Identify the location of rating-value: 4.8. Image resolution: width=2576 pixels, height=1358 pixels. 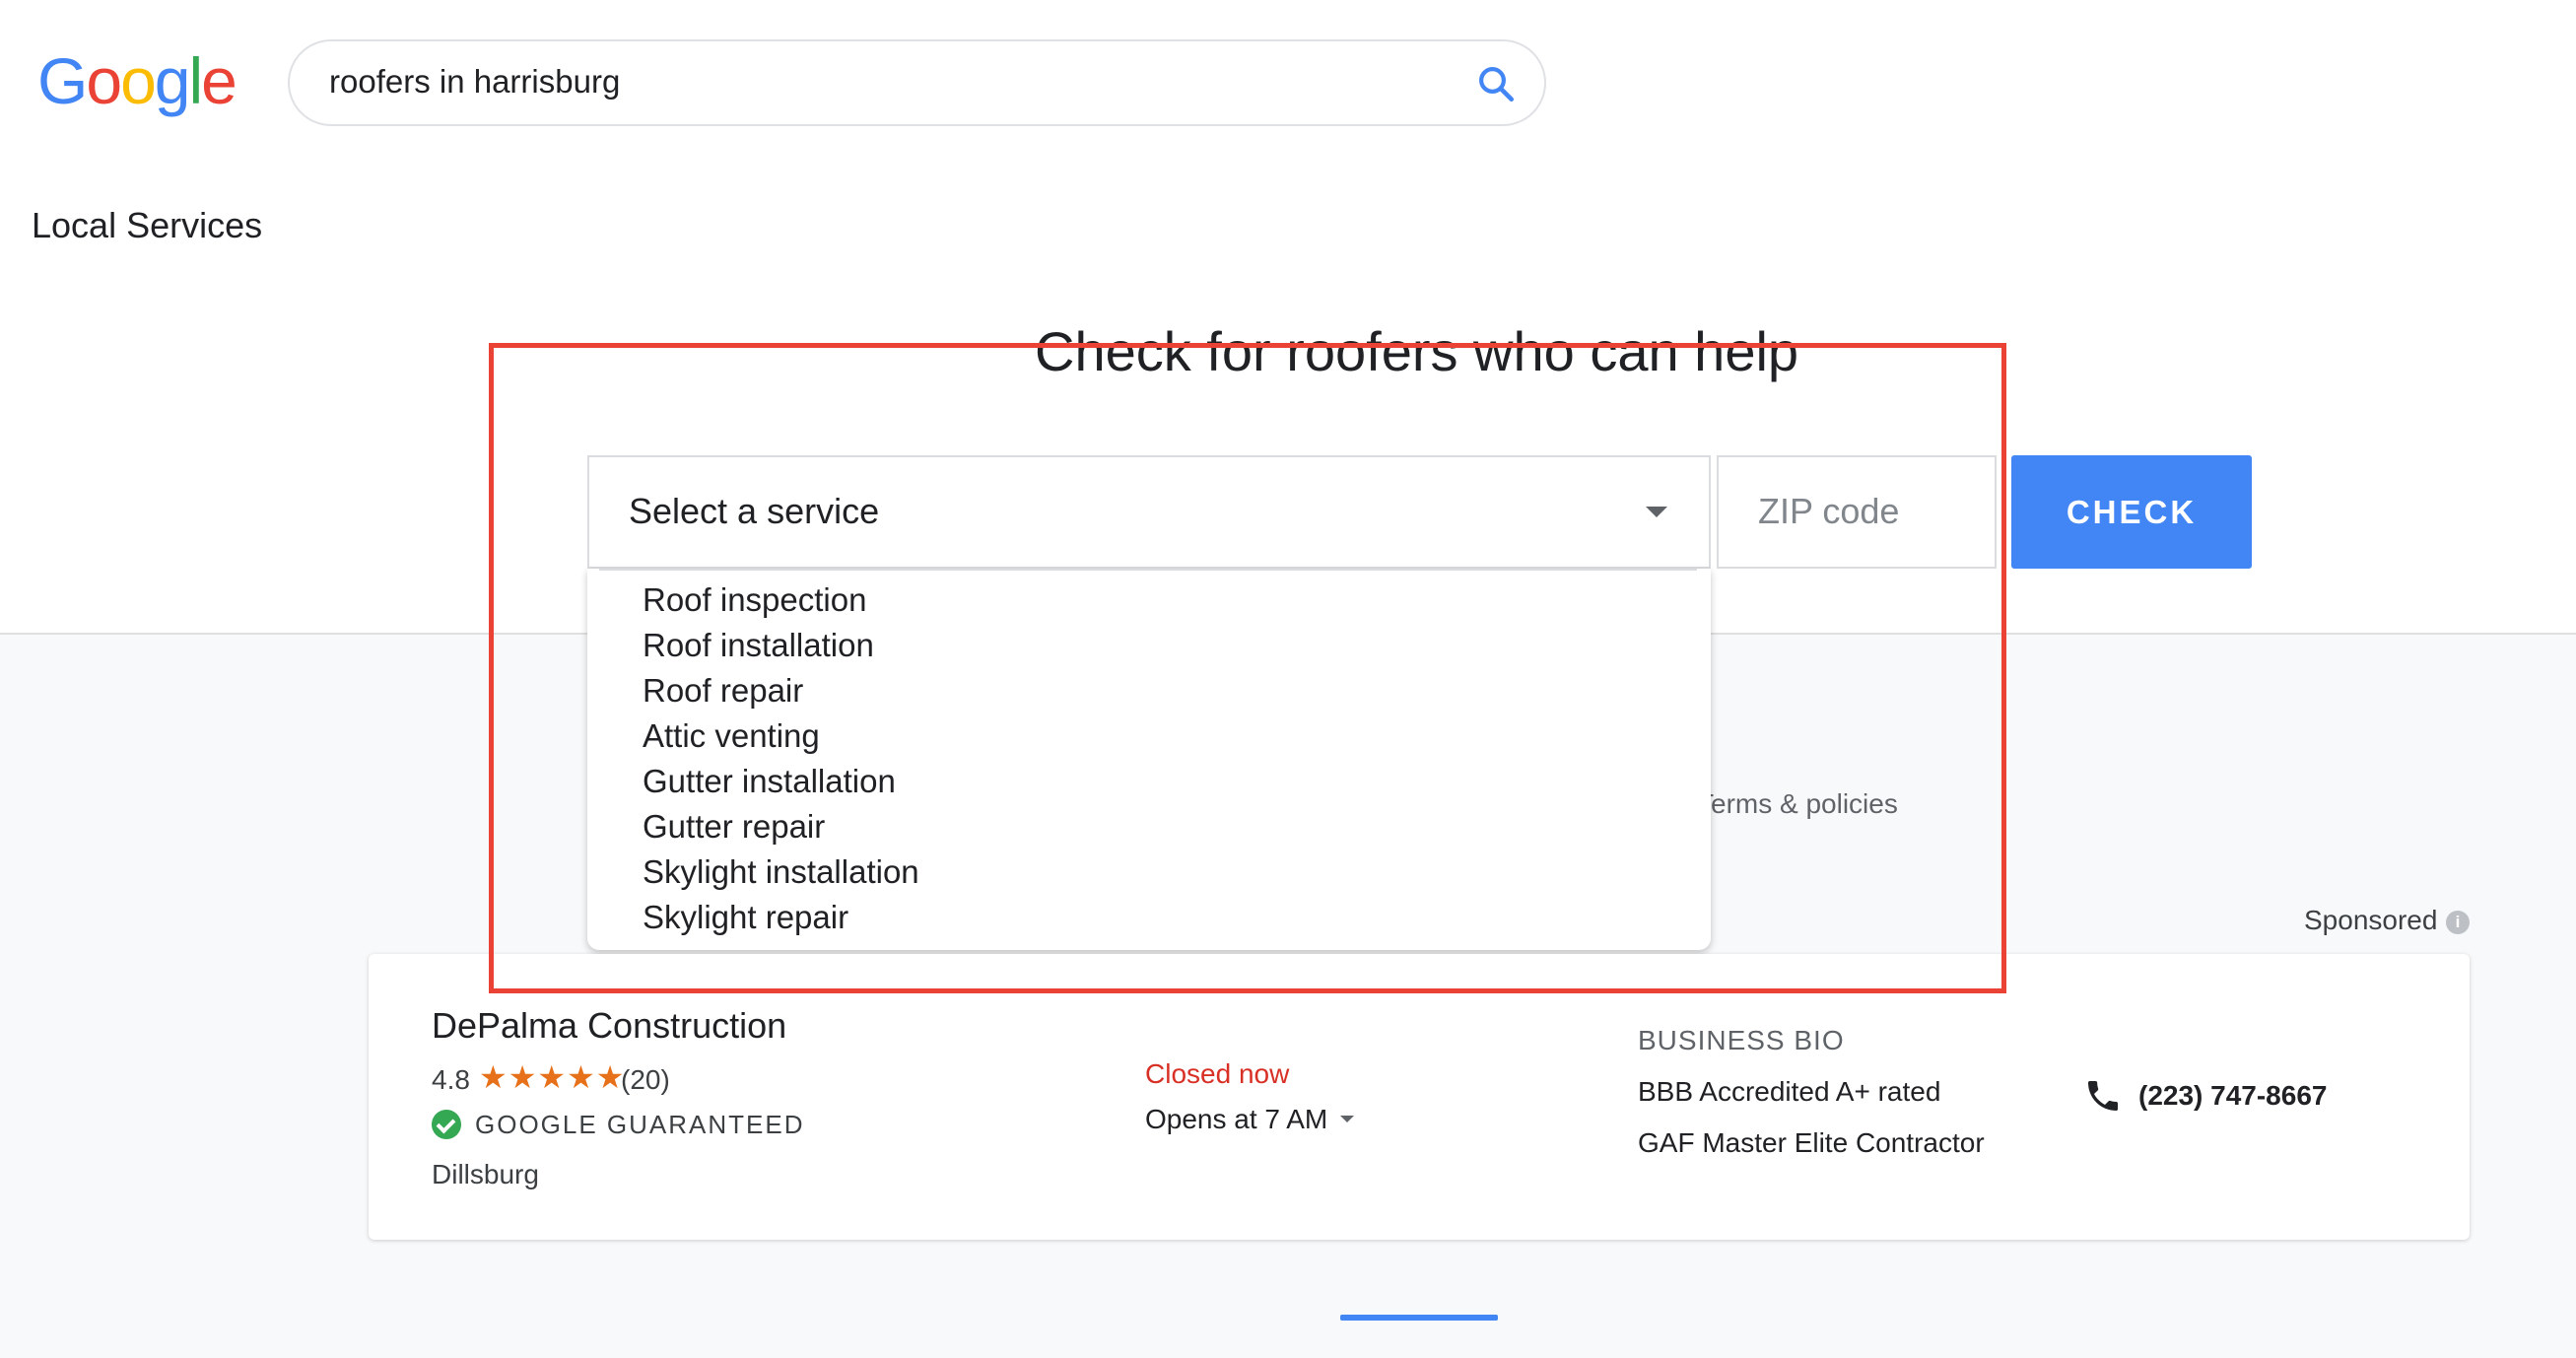
(451, 1079).